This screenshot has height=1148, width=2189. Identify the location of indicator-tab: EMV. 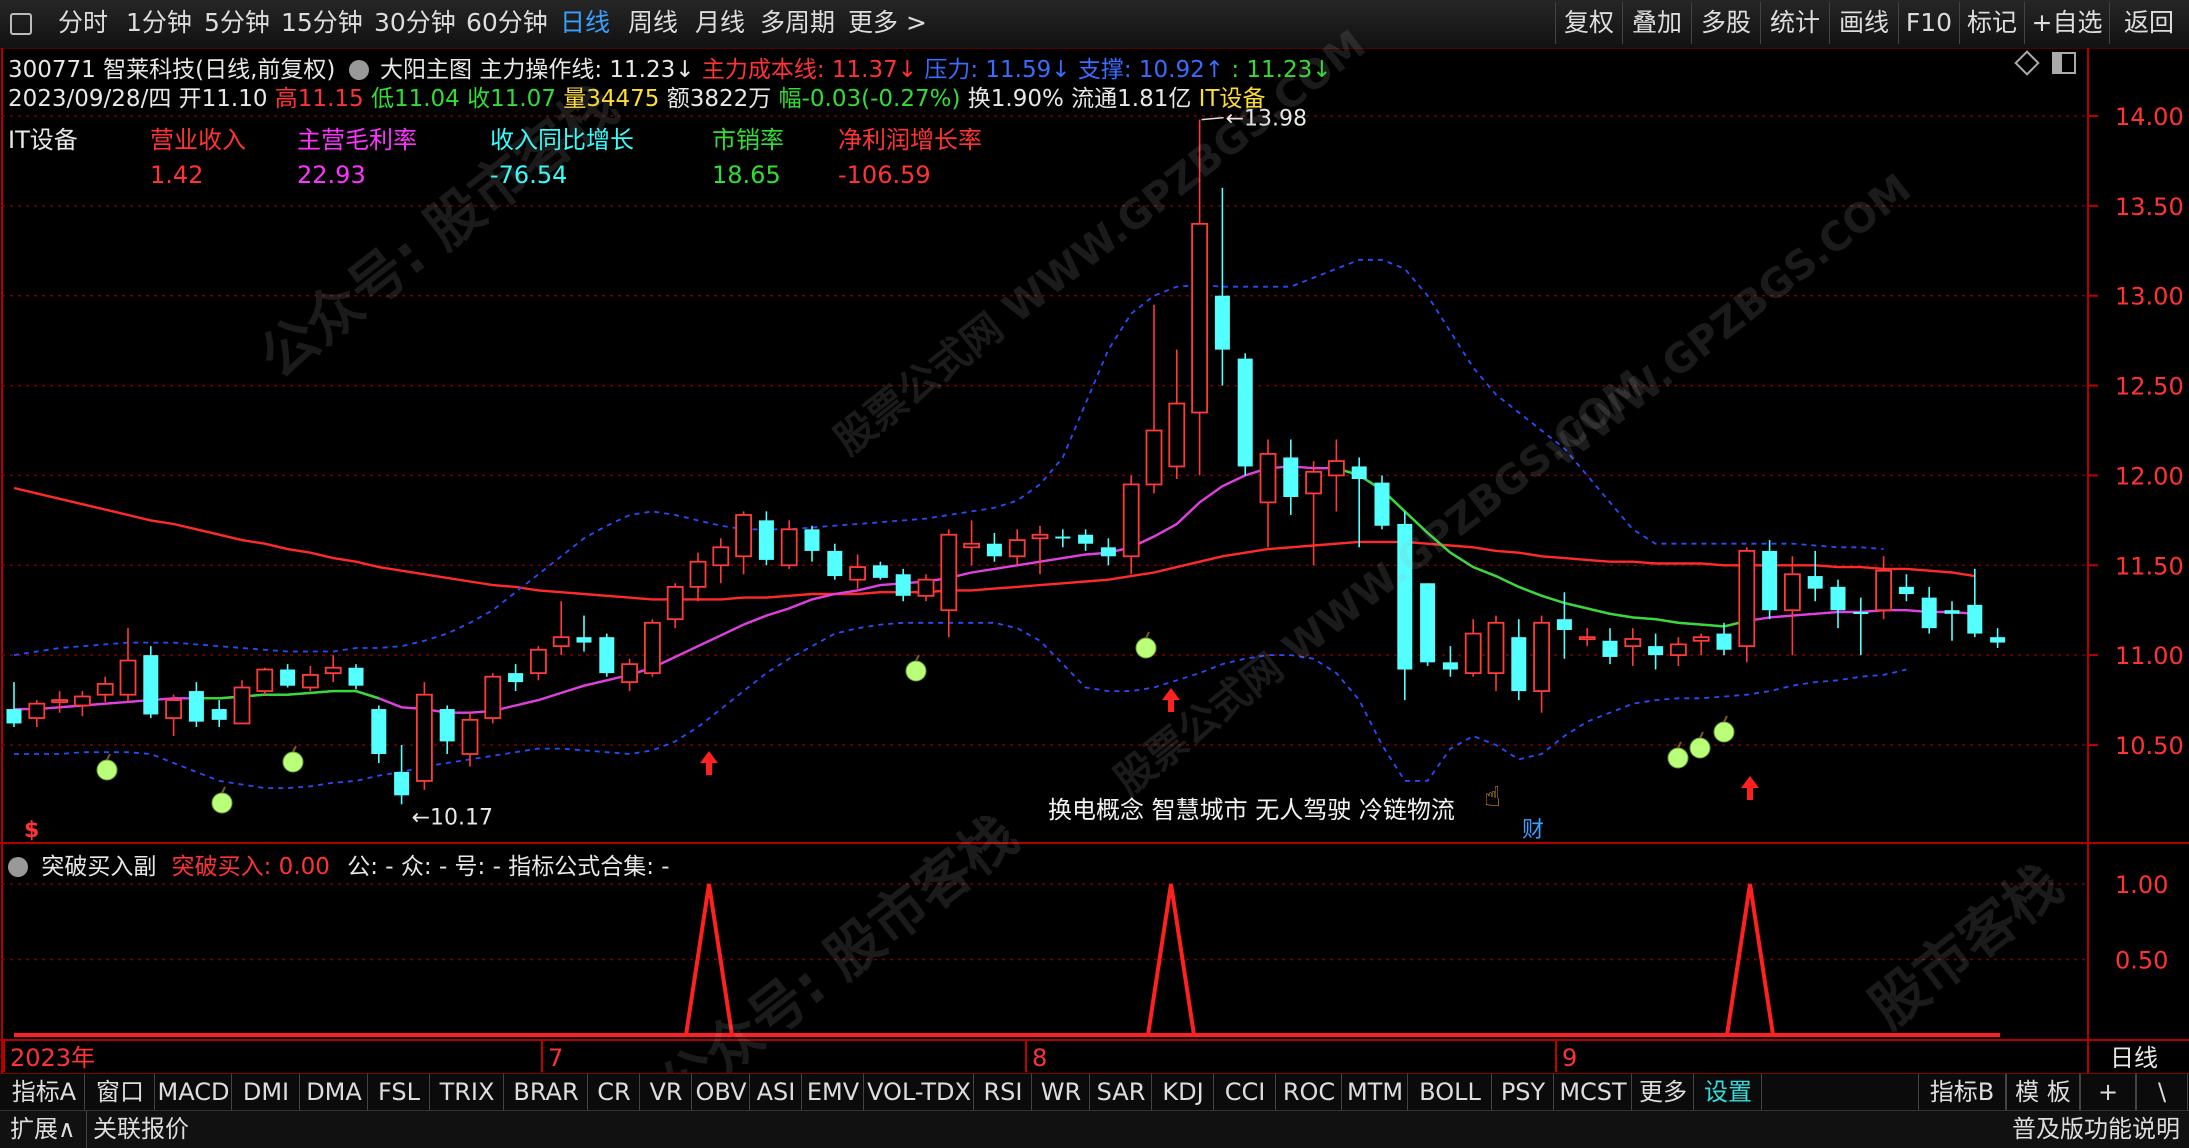
(833, 1092).